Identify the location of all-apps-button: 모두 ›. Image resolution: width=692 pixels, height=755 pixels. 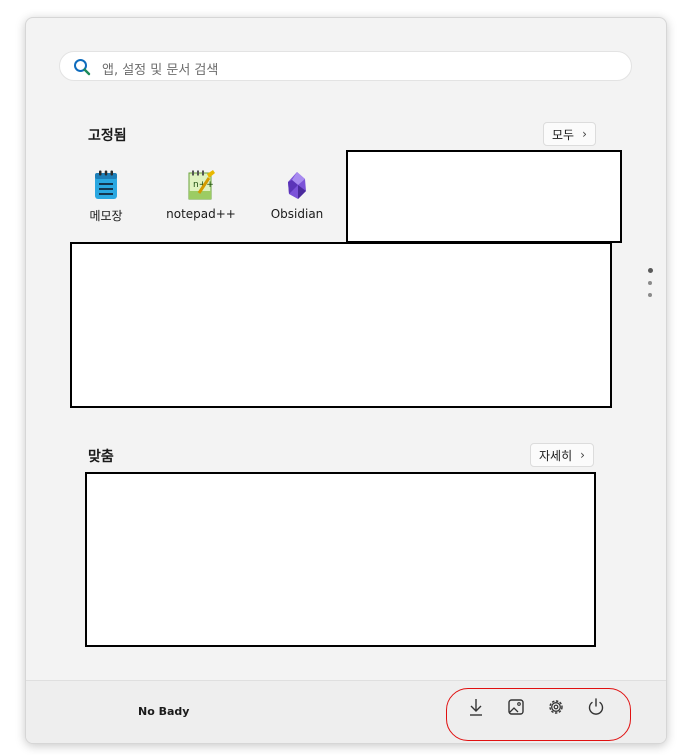
(569, 134).